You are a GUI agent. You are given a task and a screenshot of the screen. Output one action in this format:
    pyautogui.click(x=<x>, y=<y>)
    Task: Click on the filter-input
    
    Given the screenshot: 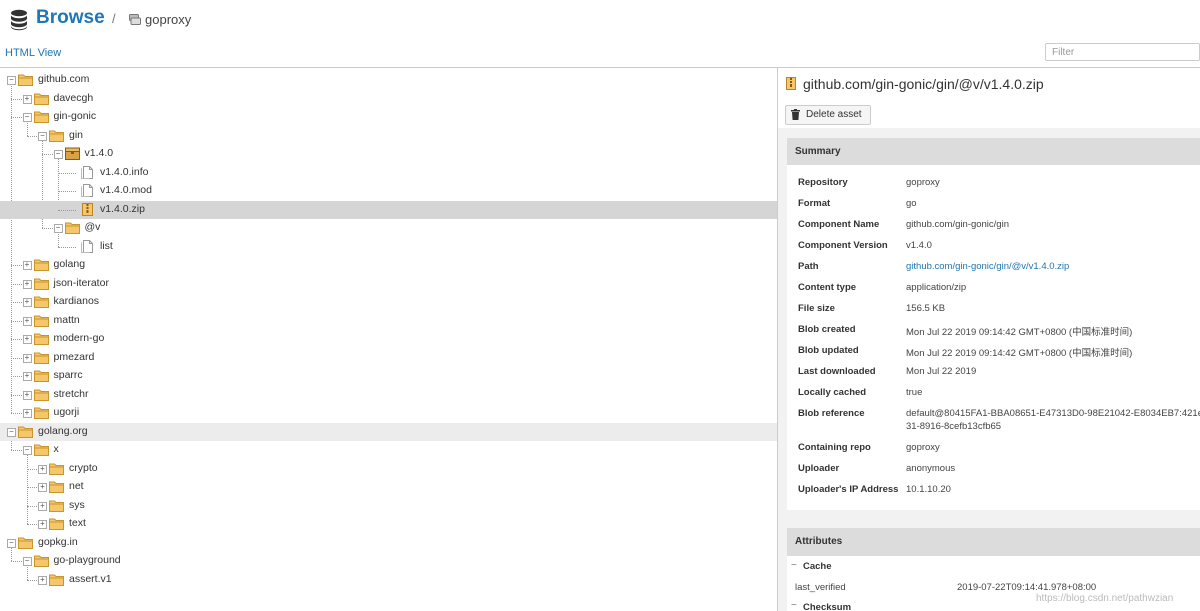 What is the action you would take?
    pyautogui.click(x=1122, y=52)
    